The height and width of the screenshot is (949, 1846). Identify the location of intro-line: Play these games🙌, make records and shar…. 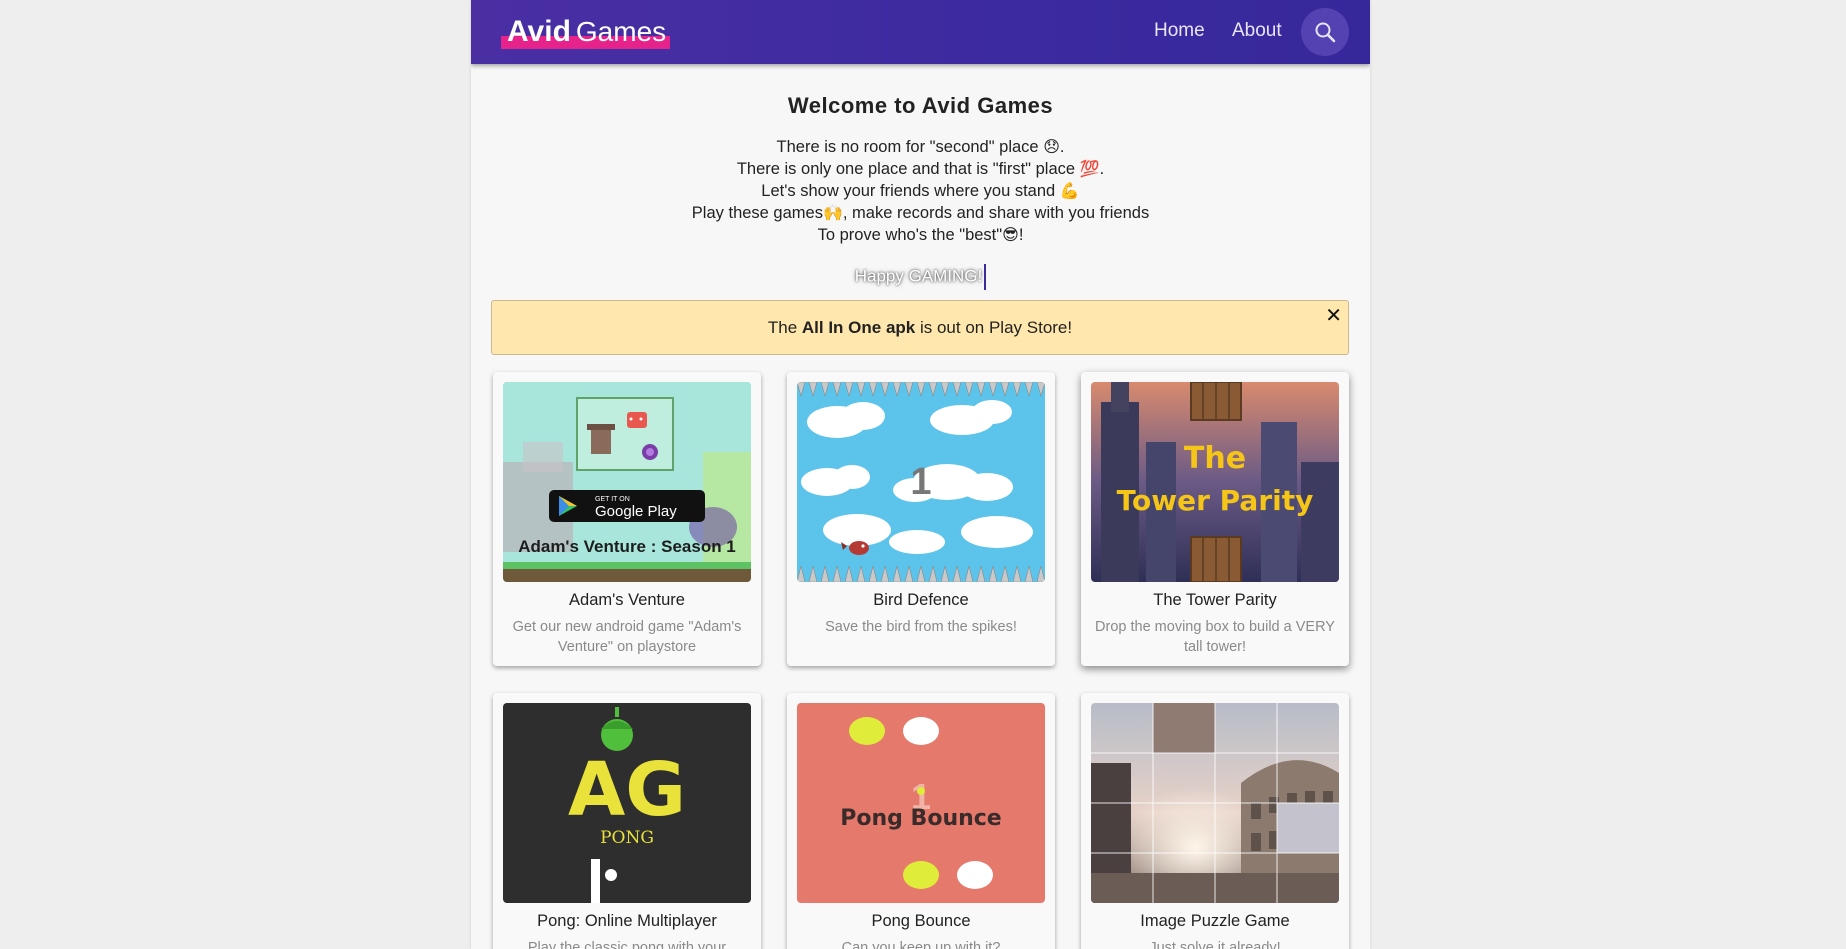
(920, 213).